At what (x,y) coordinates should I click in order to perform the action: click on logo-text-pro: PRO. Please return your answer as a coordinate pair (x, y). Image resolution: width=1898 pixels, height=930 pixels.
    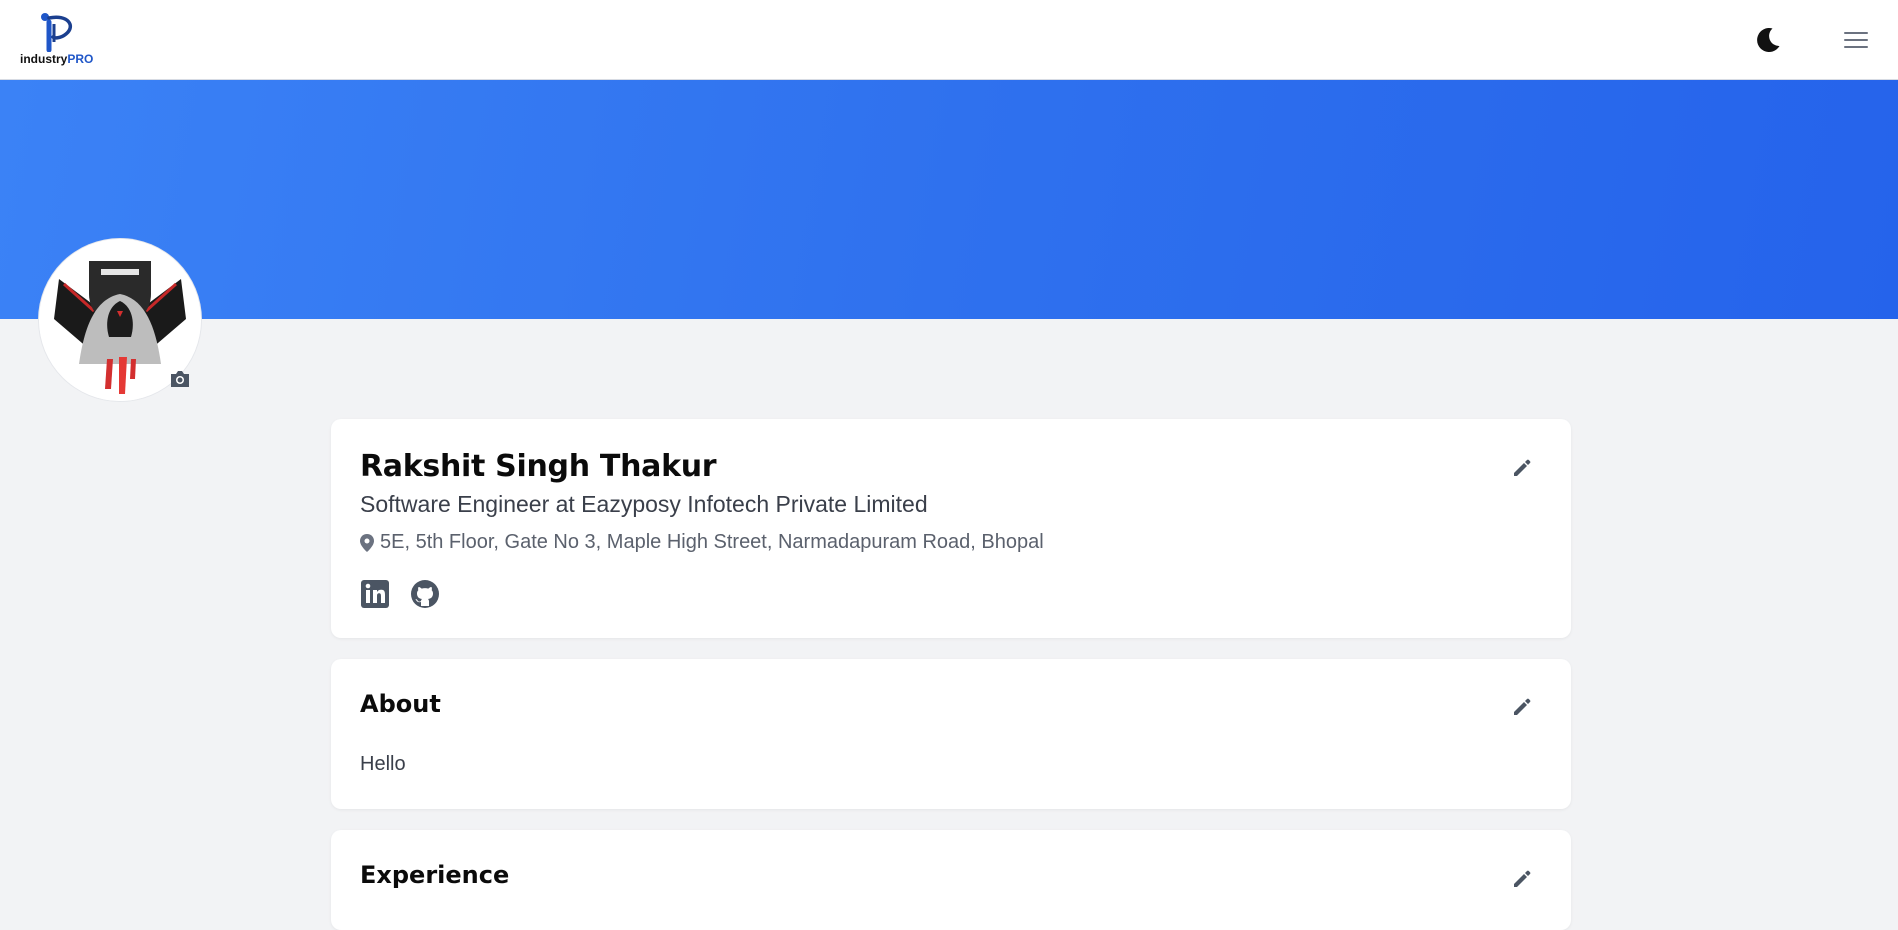
    Looking at the image, I should click on (80, 59).